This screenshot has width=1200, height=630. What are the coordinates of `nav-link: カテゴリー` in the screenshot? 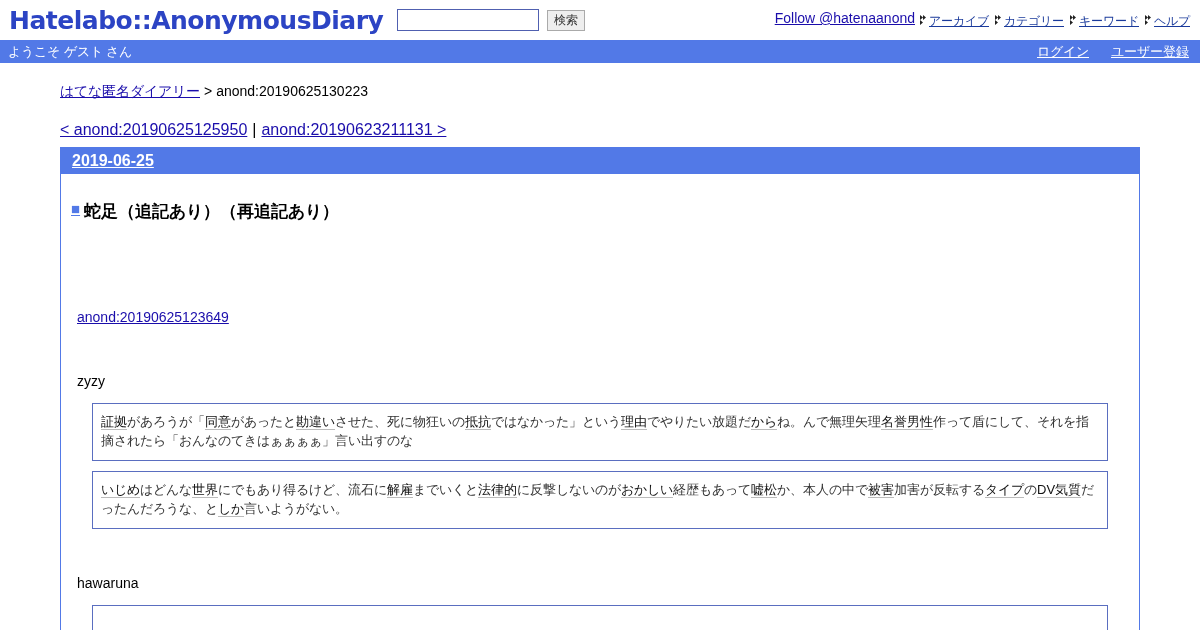 It's located at (1034, 21).